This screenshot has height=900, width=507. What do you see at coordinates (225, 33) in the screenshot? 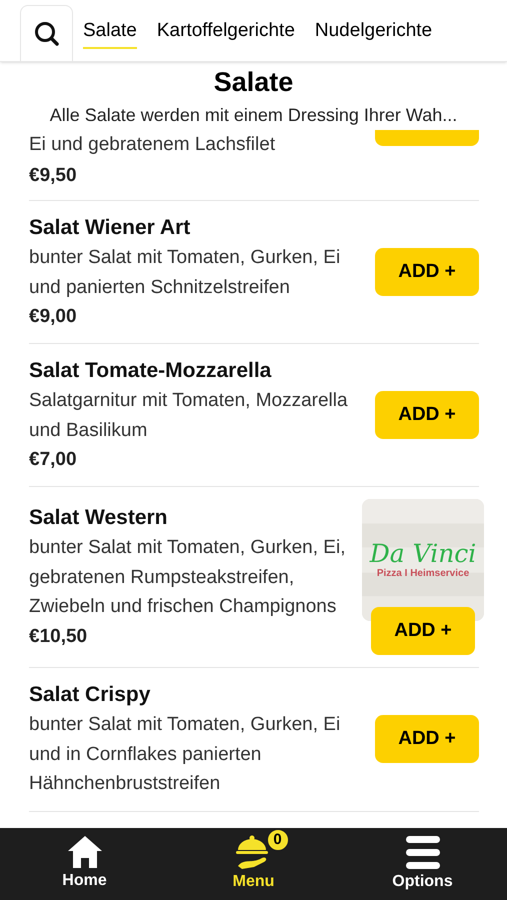
I see `category-tab: Kartoffelgerichte` at bounding box center [225, 33].